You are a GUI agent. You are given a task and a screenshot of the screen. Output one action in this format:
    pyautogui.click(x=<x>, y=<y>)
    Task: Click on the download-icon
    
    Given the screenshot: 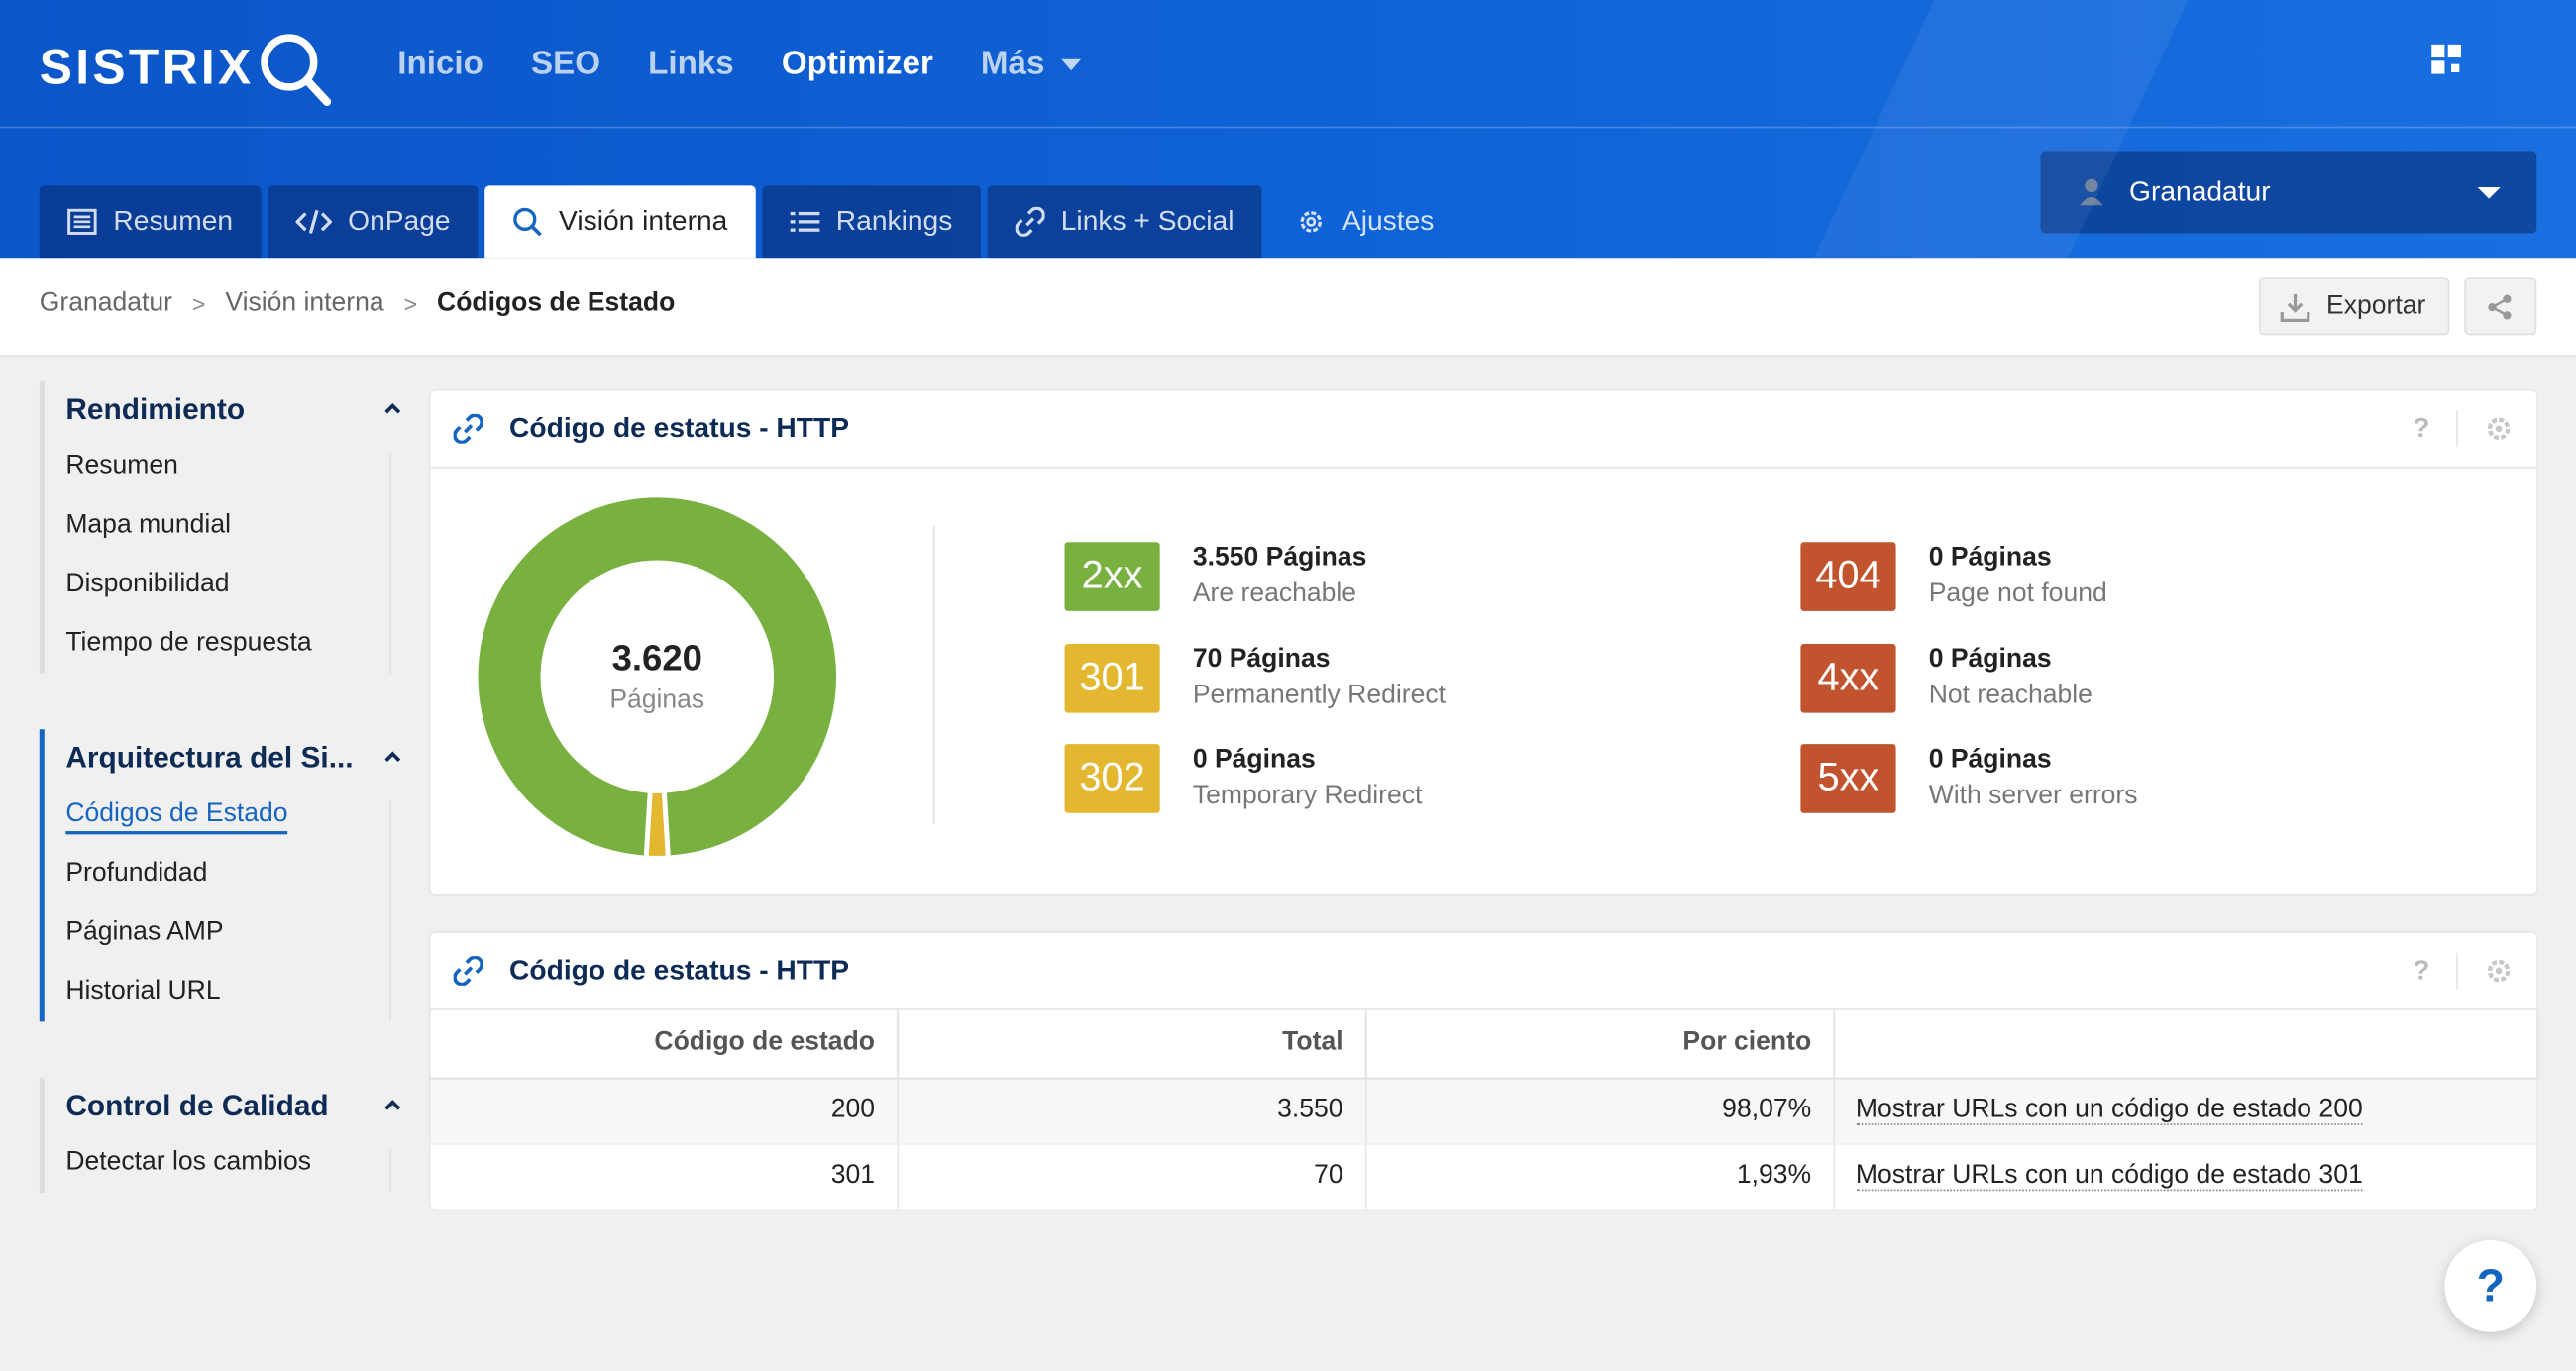 What is the action you would take?
    pyautogui.click(x=2295, y=307)
    